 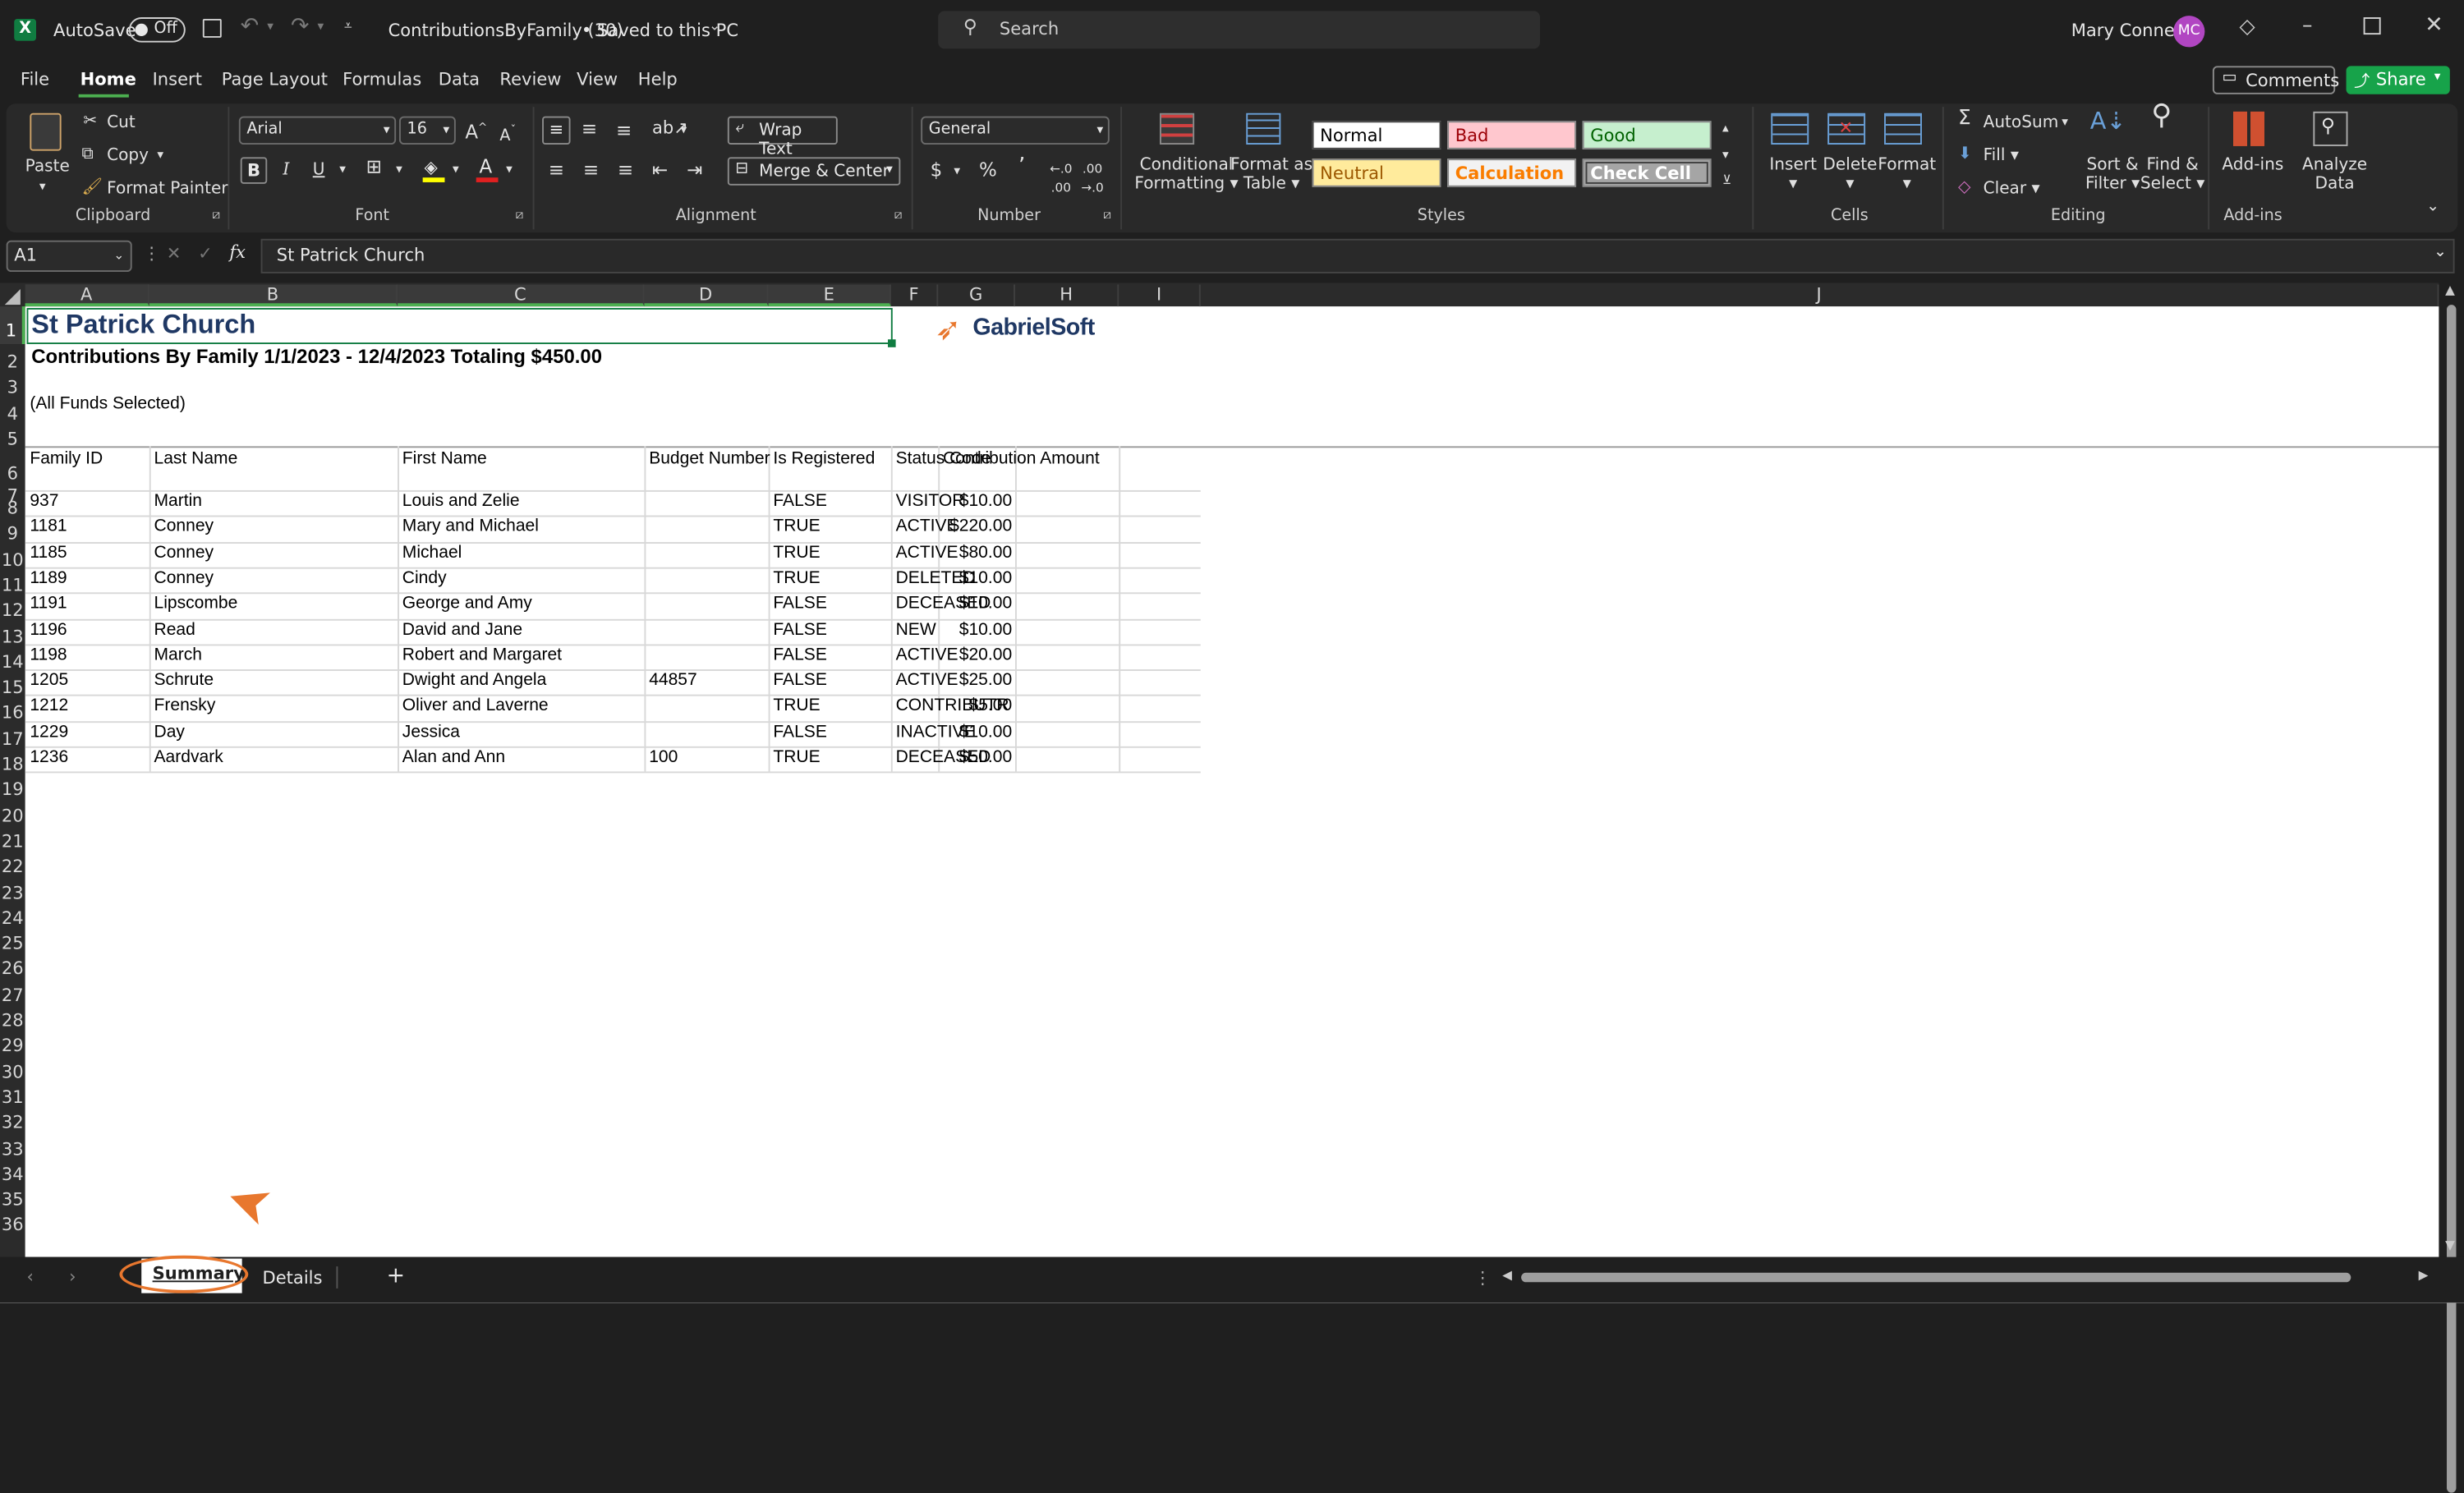 What do you see at coordinates (1820, 295) in the screenshot?
I see `column-header-j: J` at bounding box center [1820, 295].